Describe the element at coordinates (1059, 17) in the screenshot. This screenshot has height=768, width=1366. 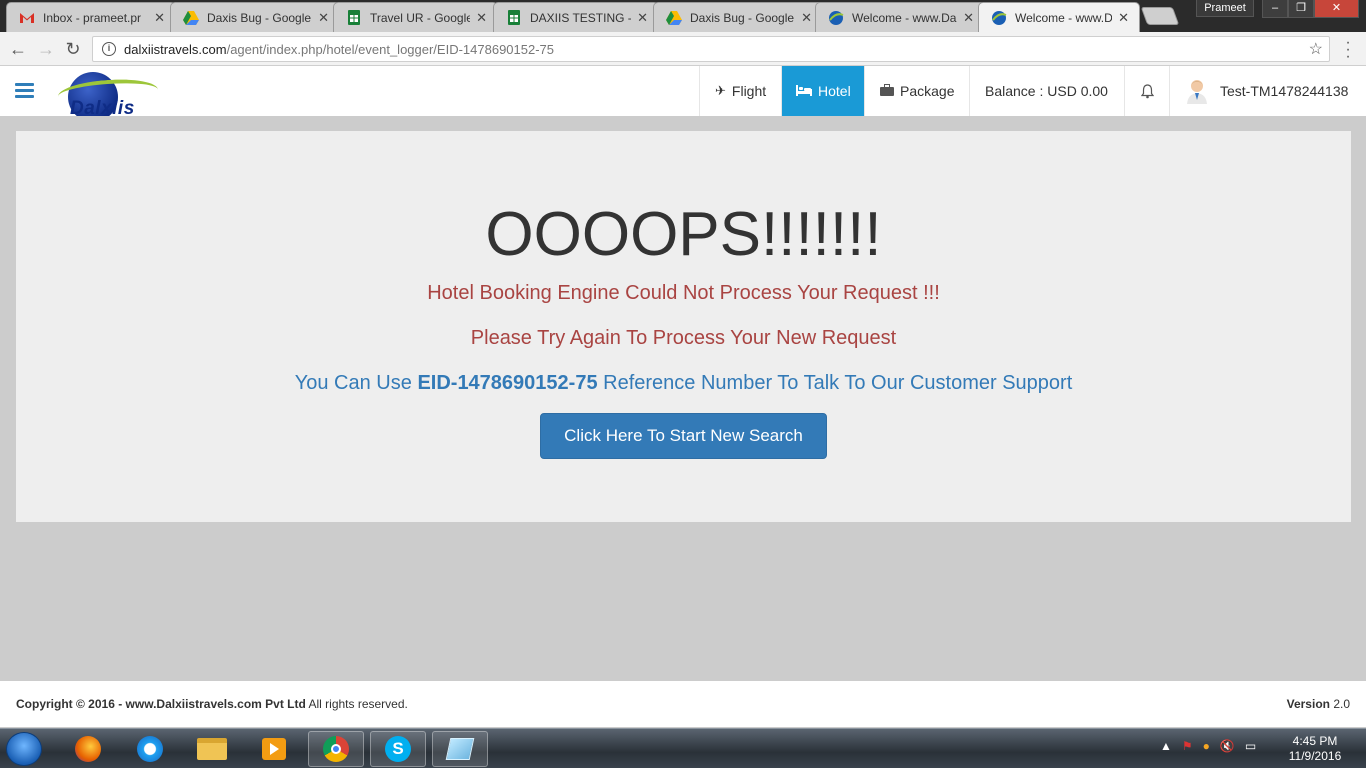
I see `browser-tab-active: Welcome - www.Da ✕` at that location.